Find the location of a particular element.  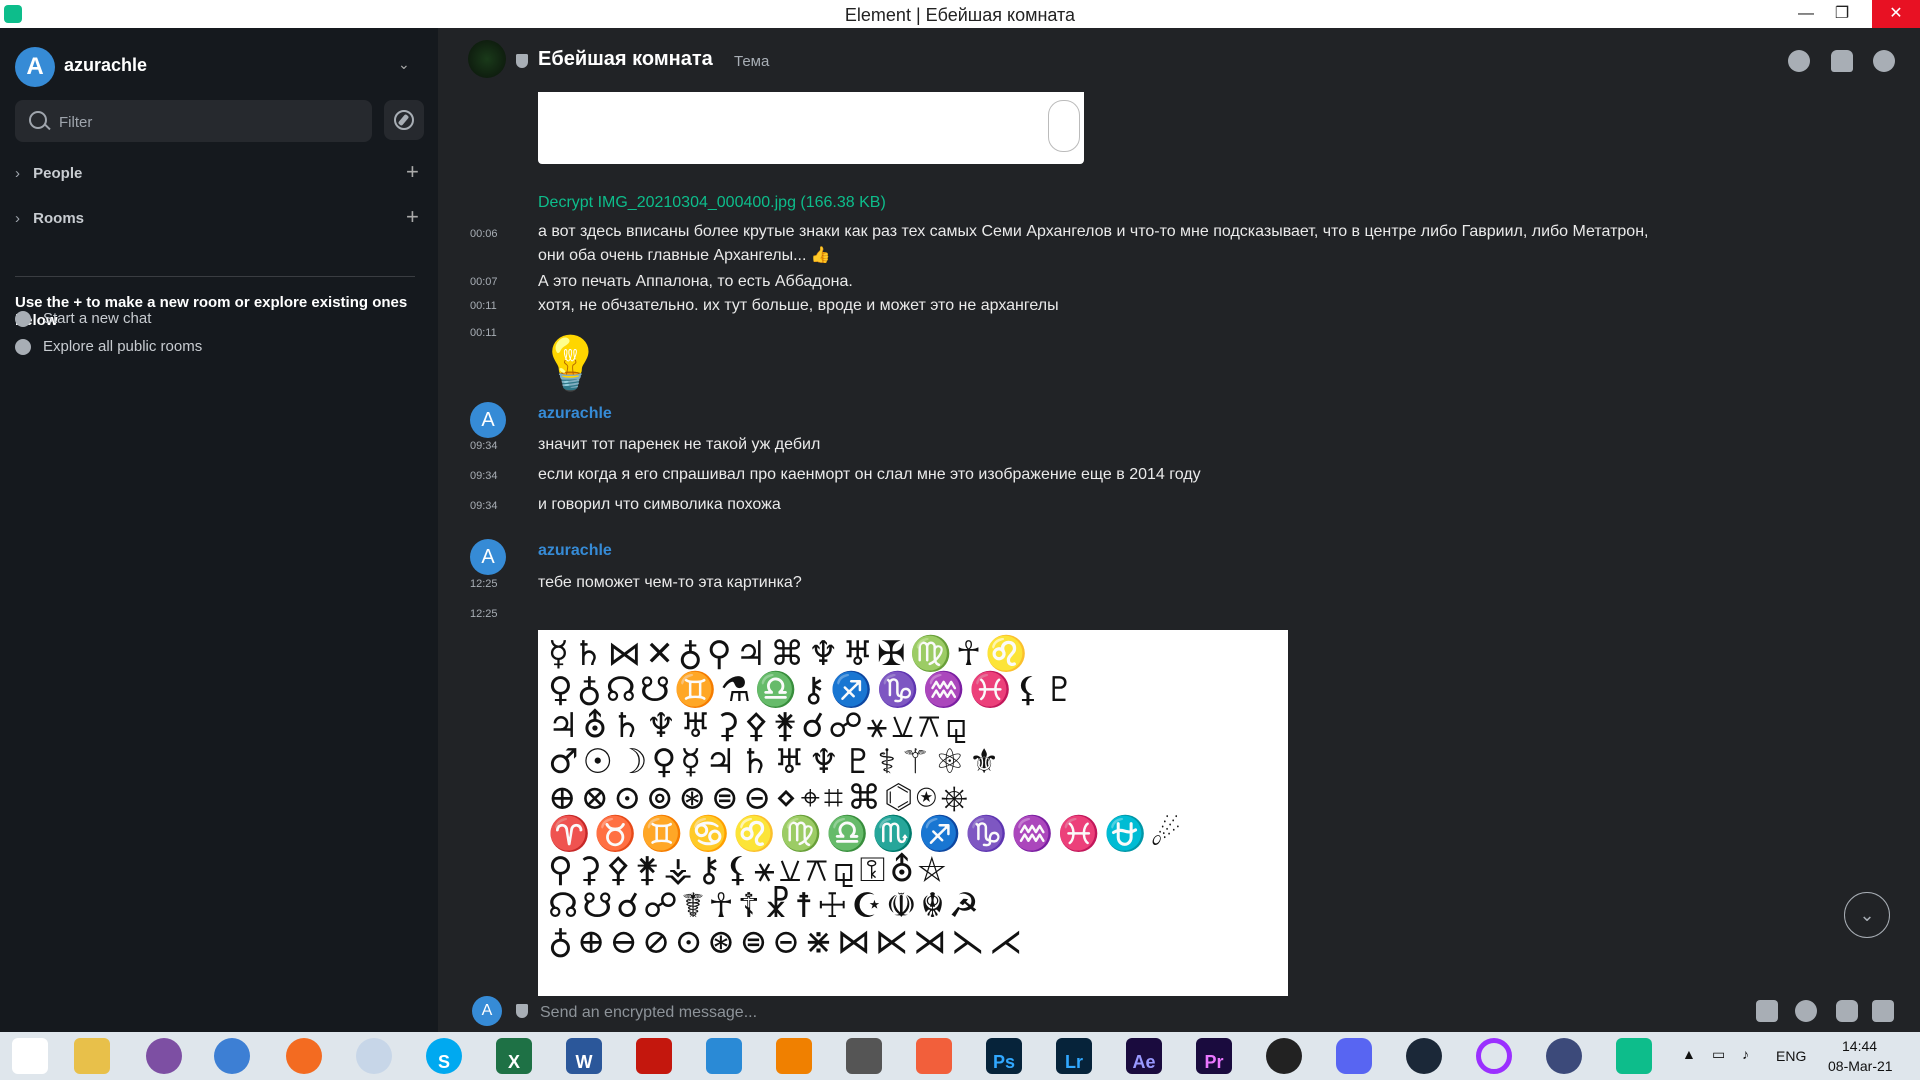

maximize-button: ❐ is located at coordinates (1842, 14).